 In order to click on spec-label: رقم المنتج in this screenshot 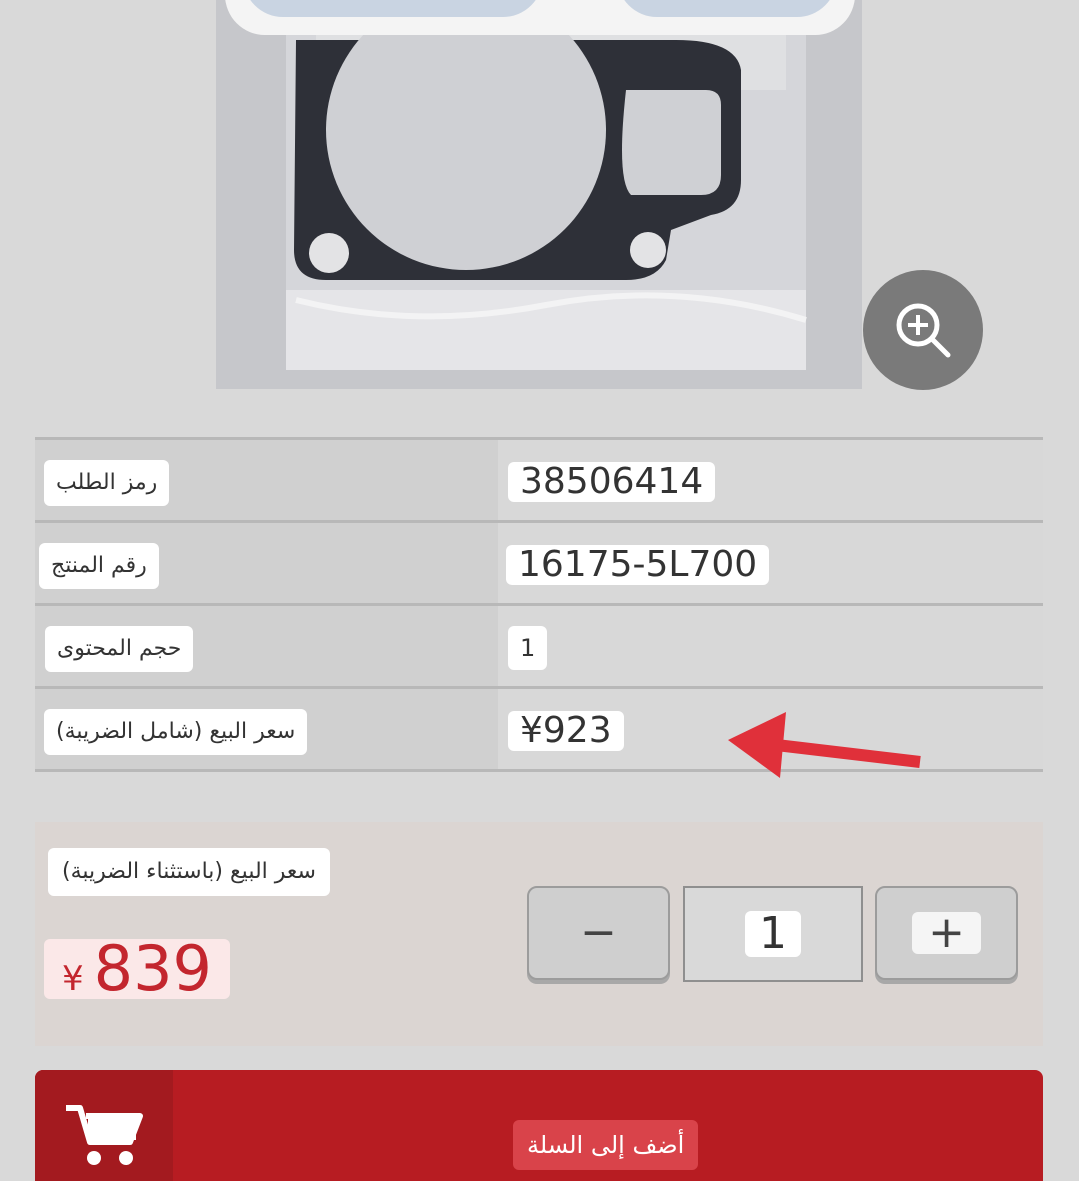, I will do `click(99, 566)`.